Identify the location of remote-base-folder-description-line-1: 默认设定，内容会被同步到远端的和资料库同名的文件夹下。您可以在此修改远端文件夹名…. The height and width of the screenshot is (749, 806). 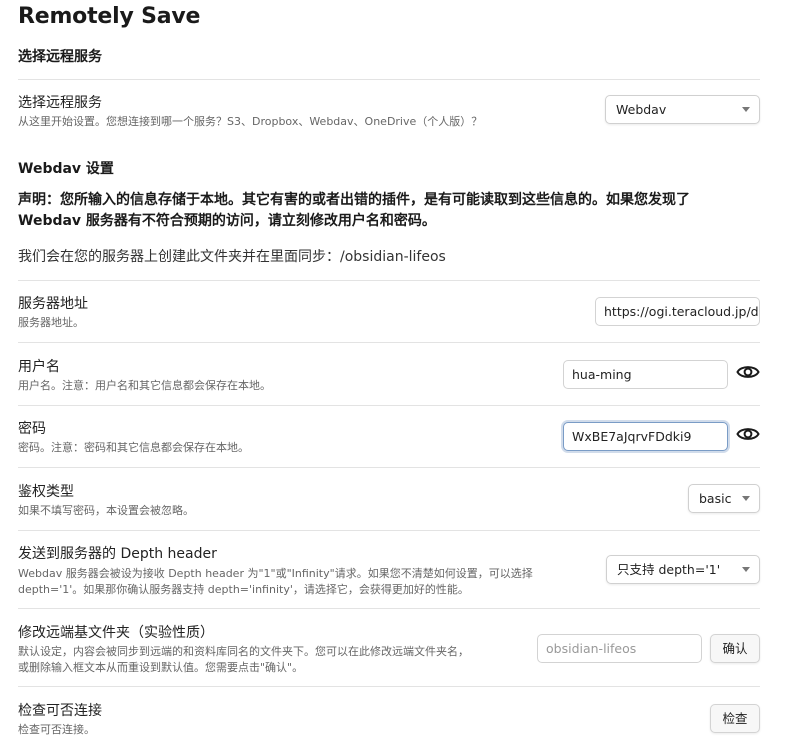
(243, 651).